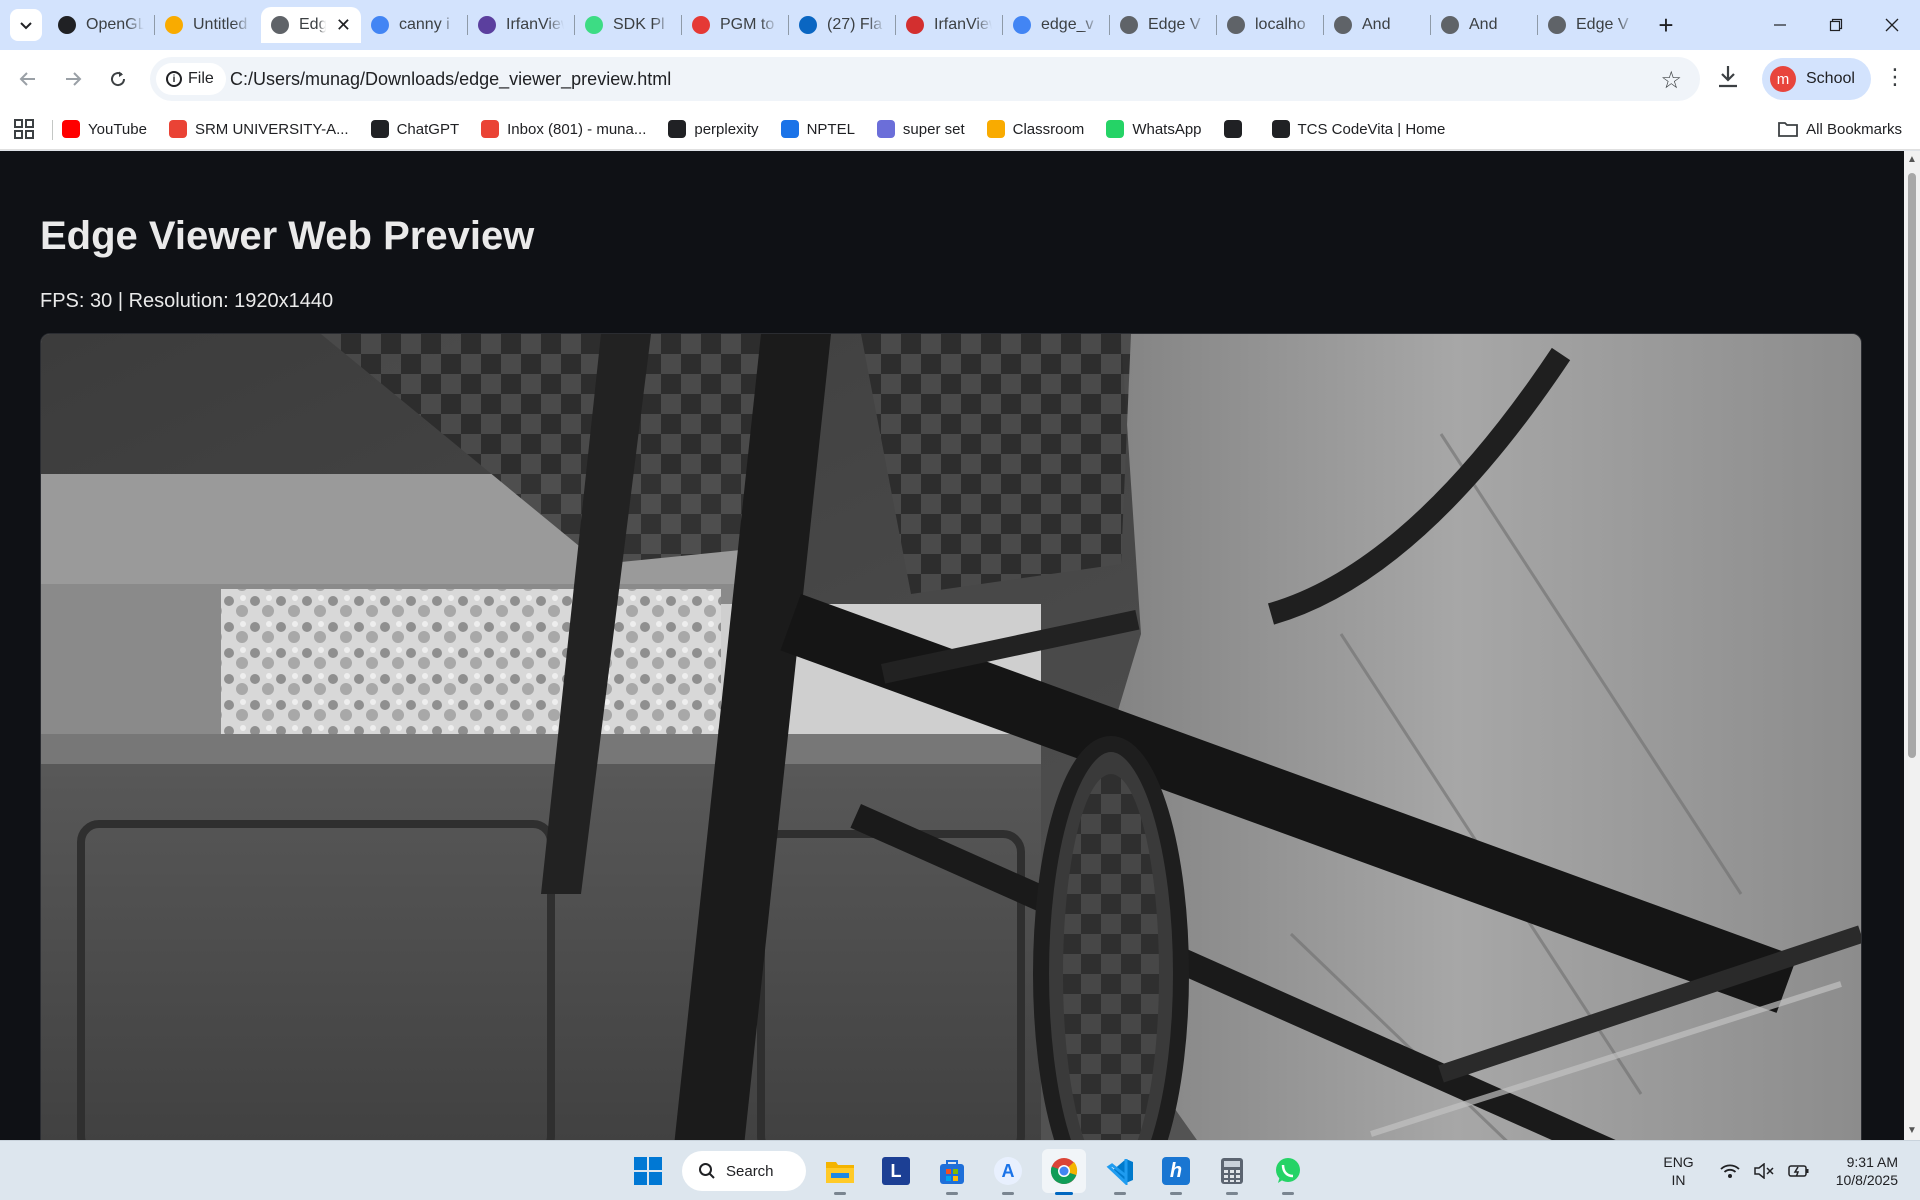  Describe the element at coordinates (949, 25) in the screenshot. I see `tab-8: IrfanView` at that location.